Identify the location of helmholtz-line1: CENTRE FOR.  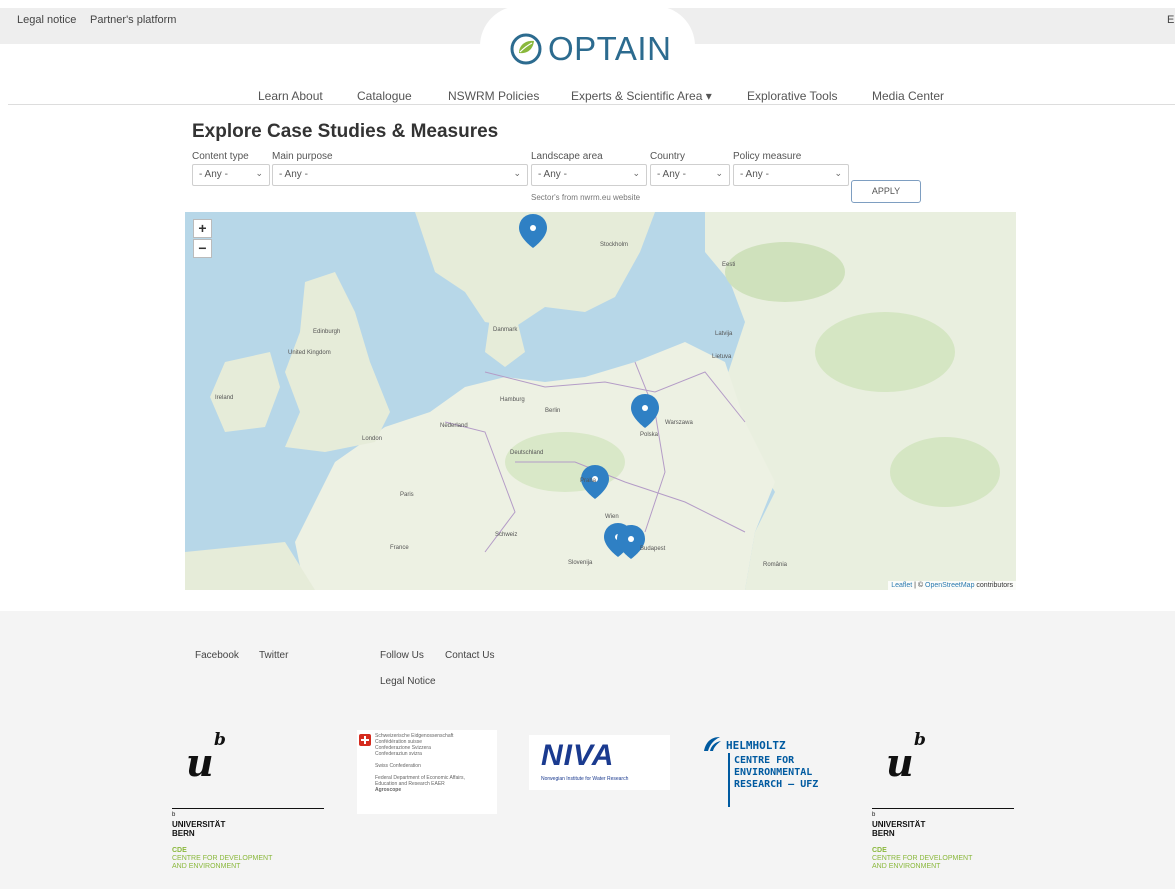
(764, 760).